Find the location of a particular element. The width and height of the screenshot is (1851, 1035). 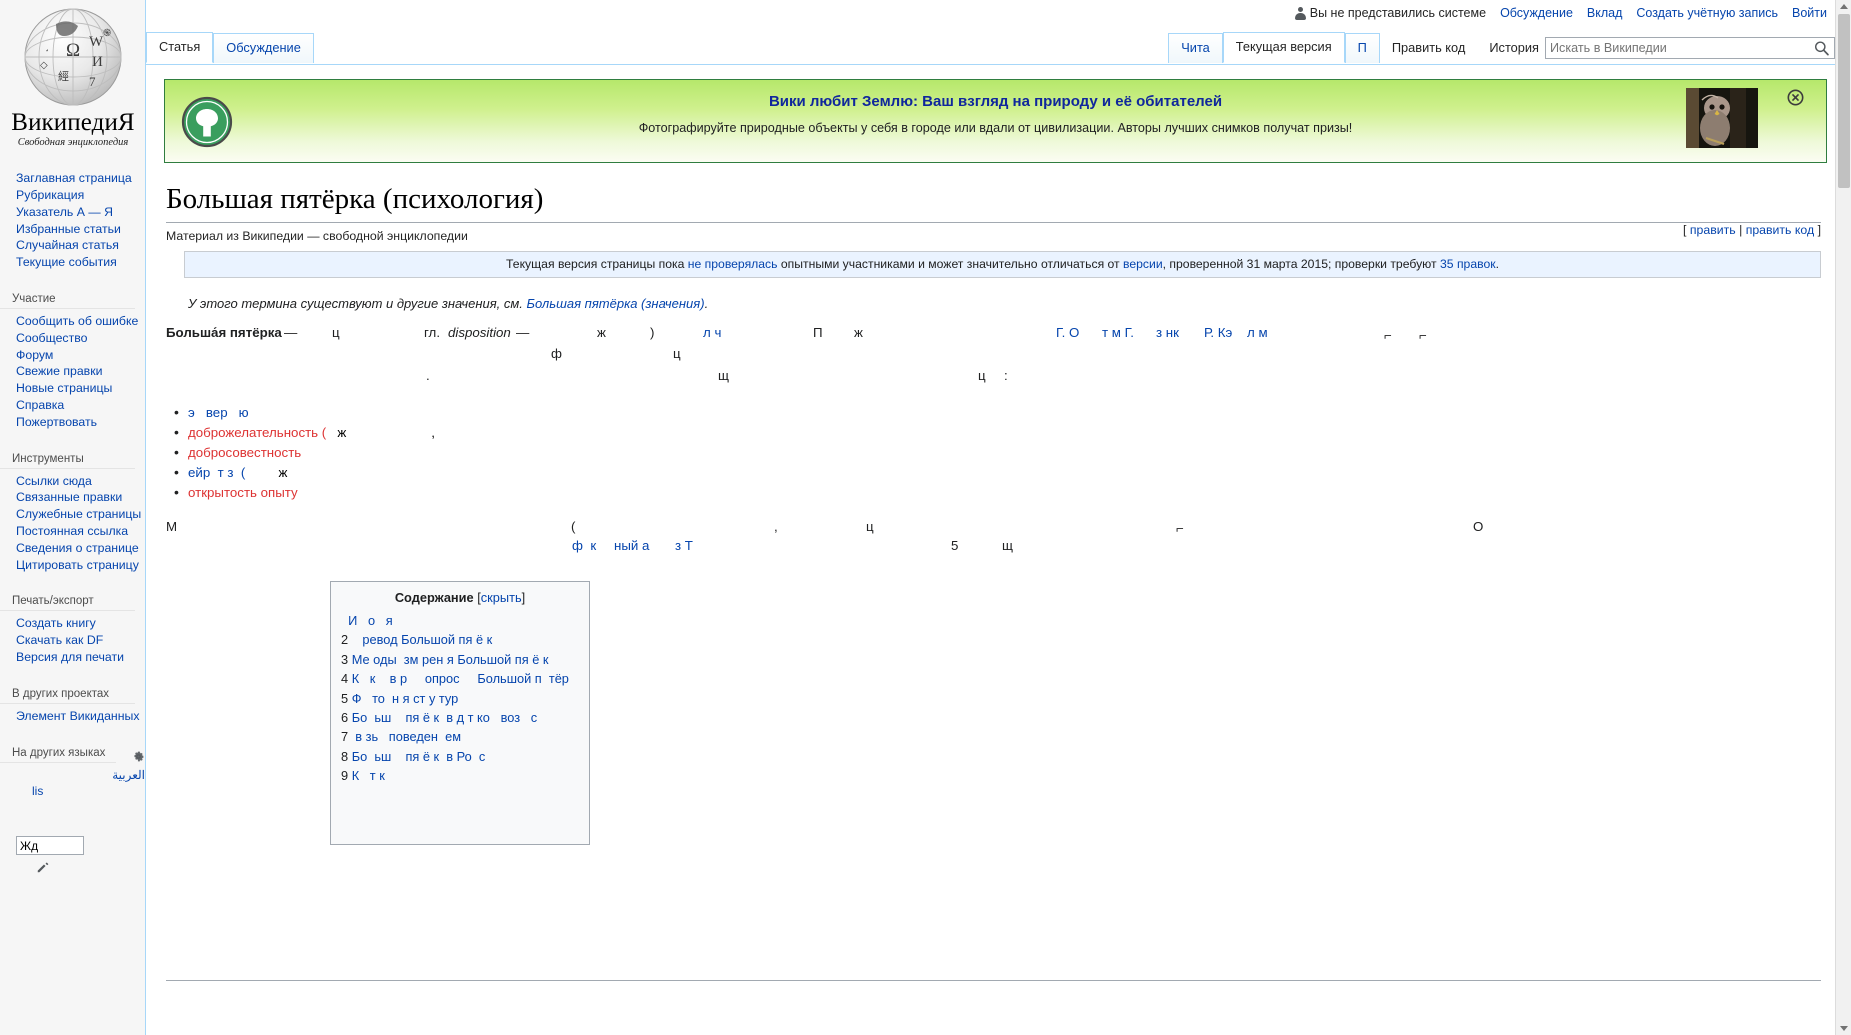

sidebar-item-index: Указатель А — Я is located at coordinates (80, 212).